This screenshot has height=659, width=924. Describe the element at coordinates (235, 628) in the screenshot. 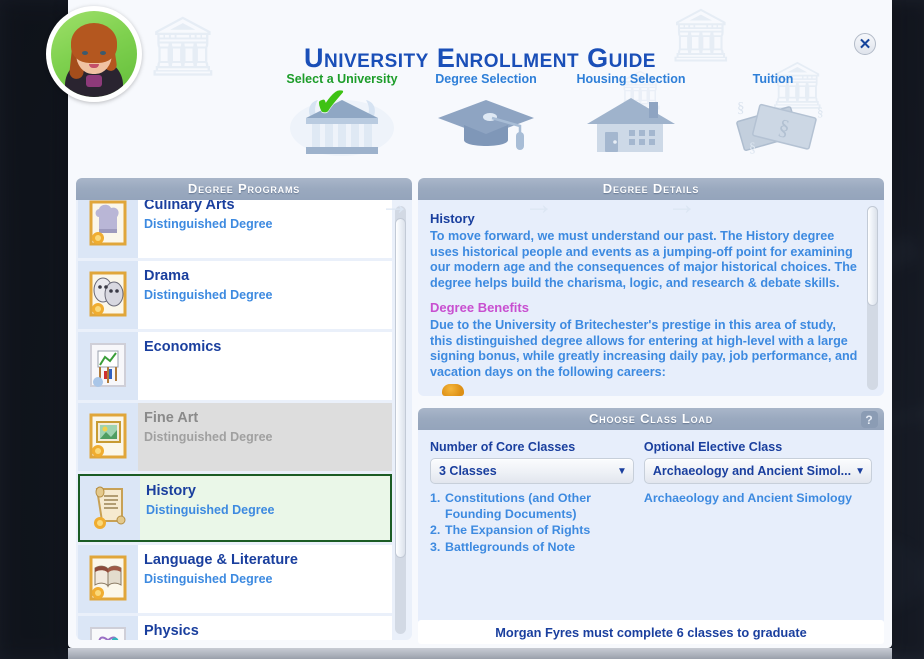

I see `degree-list-item-physics: Physics` at that location.